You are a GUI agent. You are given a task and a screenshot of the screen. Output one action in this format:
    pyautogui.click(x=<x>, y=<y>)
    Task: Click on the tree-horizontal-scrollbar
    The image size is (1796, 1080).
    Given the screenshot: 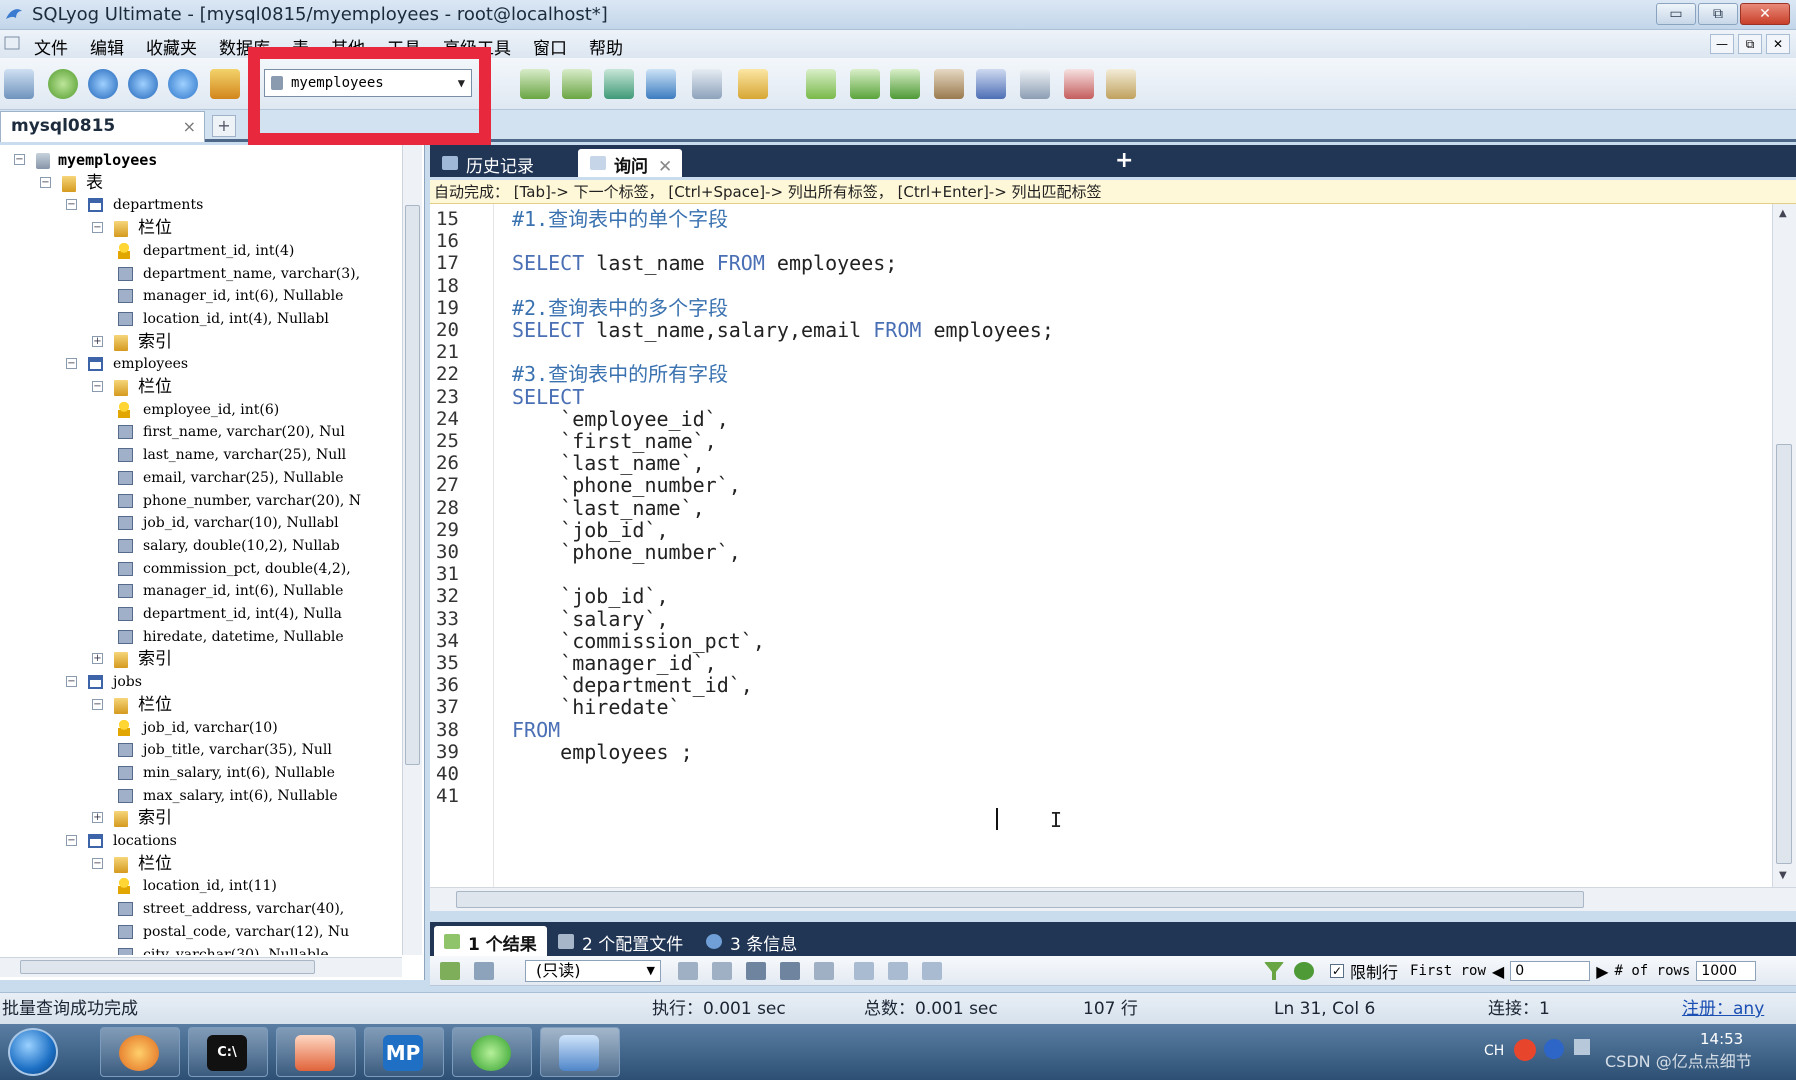 What is the action you would take?
    pyautogui.click(x=201, y=967)
    